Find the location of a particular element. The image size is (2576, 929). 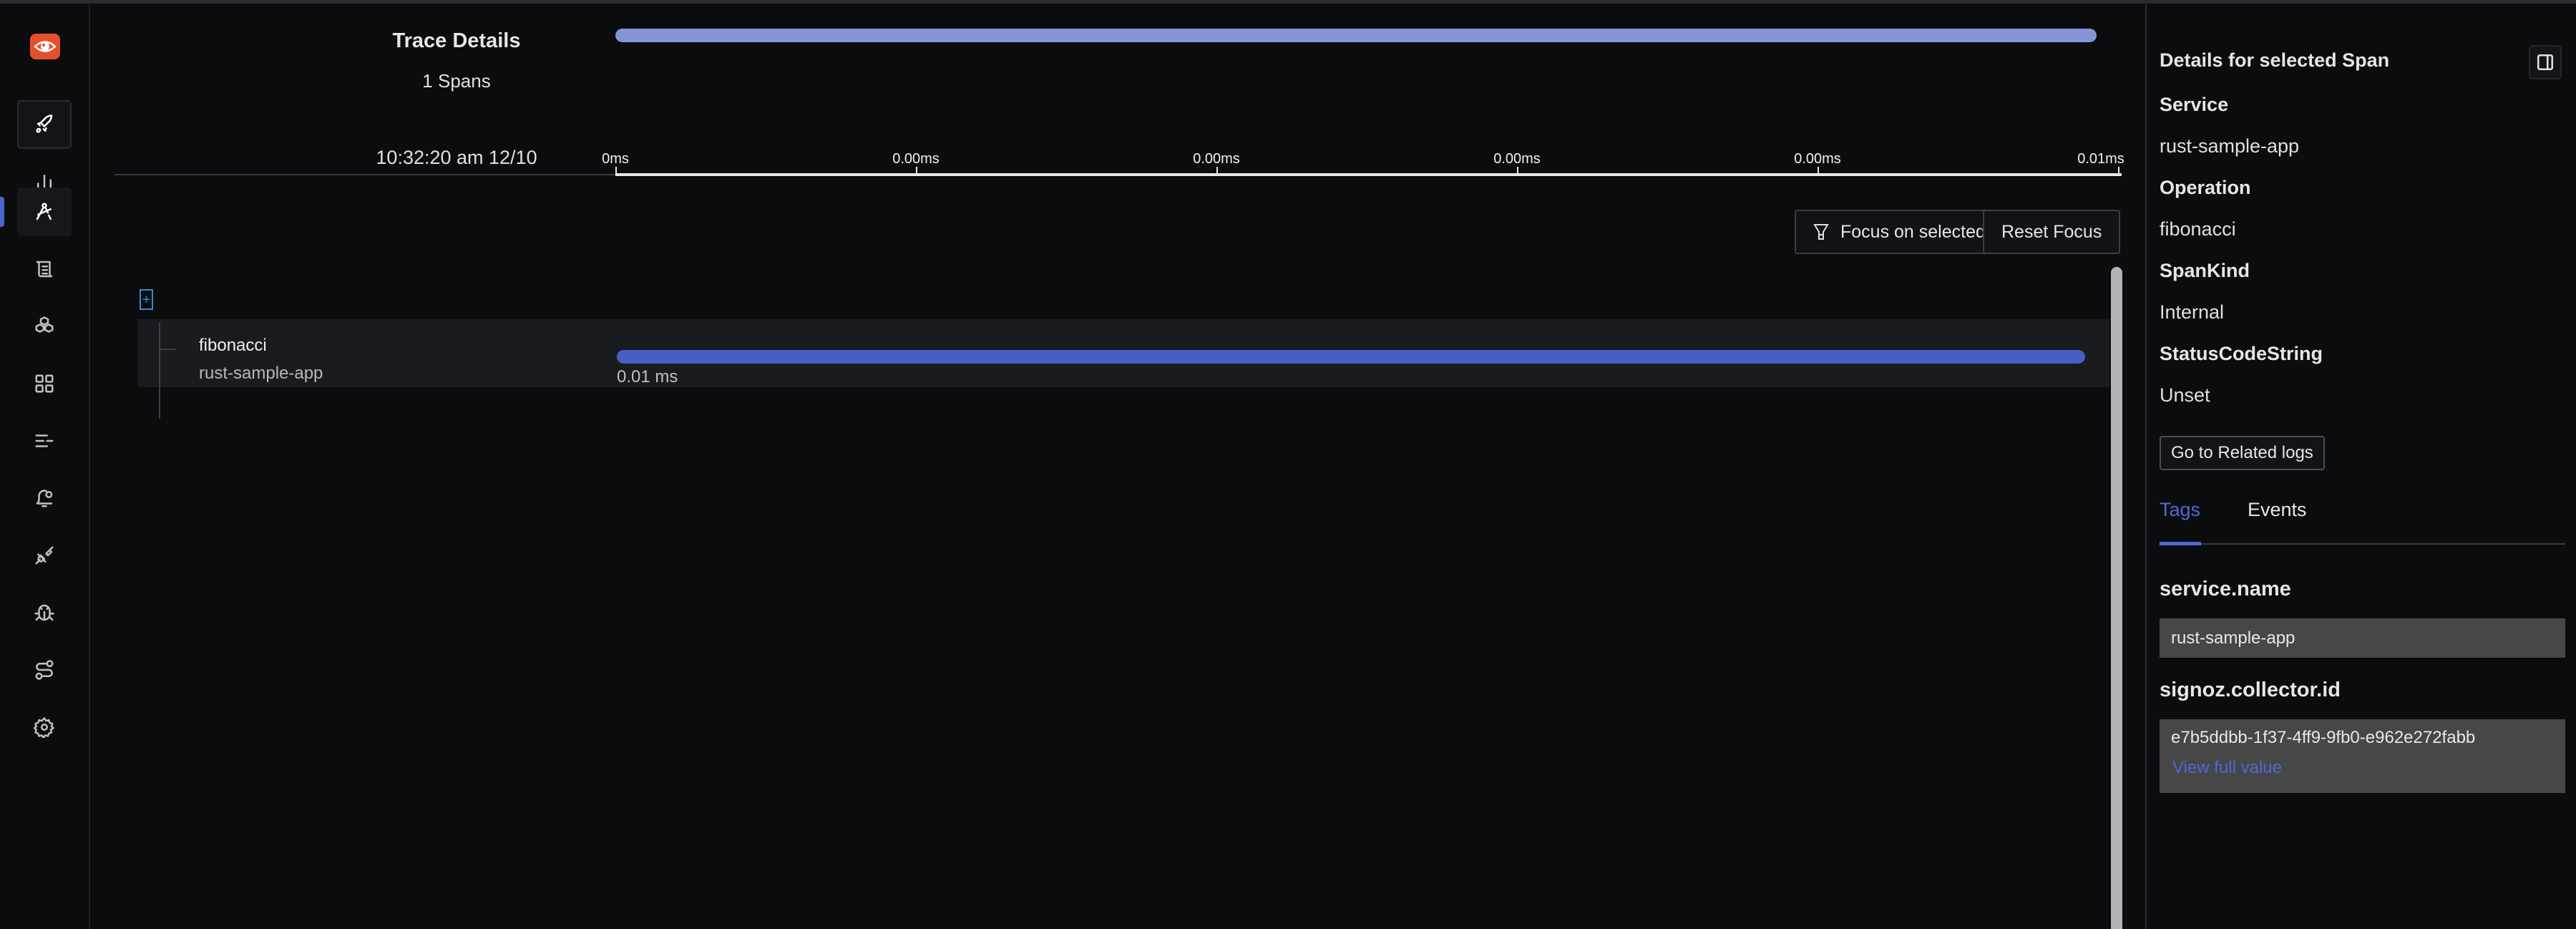

rocket-icon is located at coordinates (44, 124).